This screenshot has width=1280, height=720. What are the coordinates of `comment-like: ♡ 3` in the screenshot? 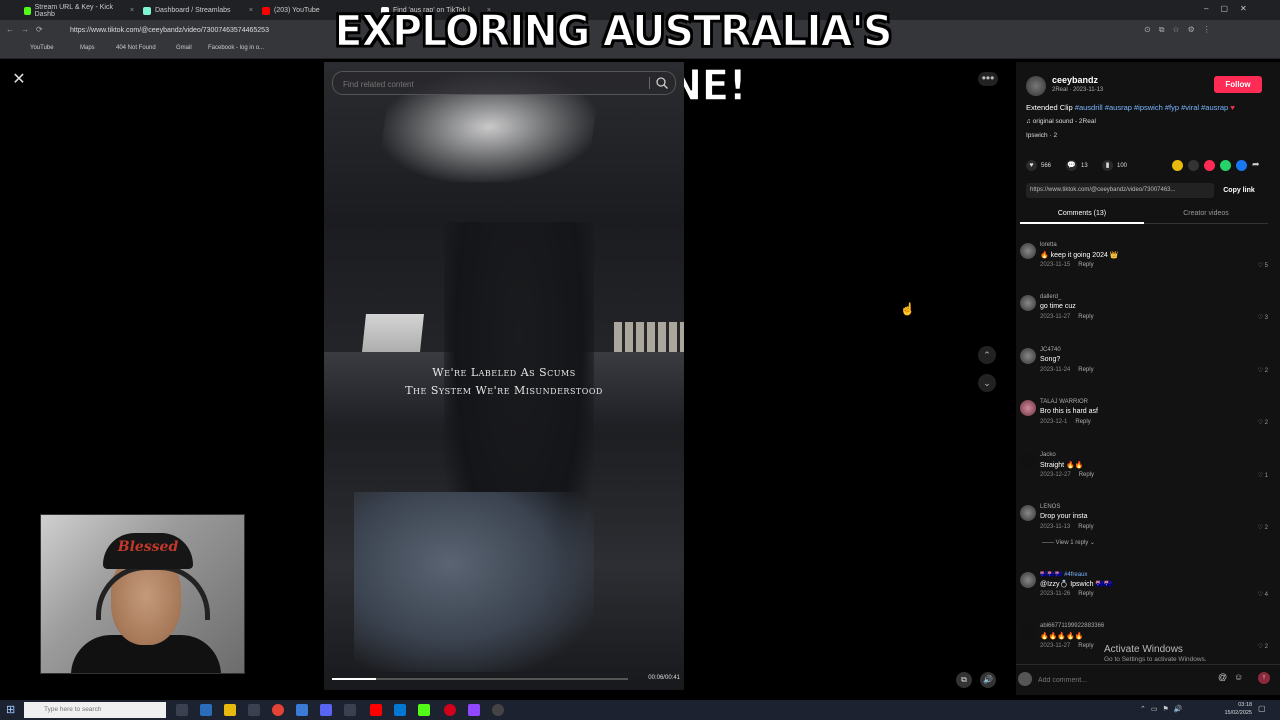 It's located at (1263, 317).